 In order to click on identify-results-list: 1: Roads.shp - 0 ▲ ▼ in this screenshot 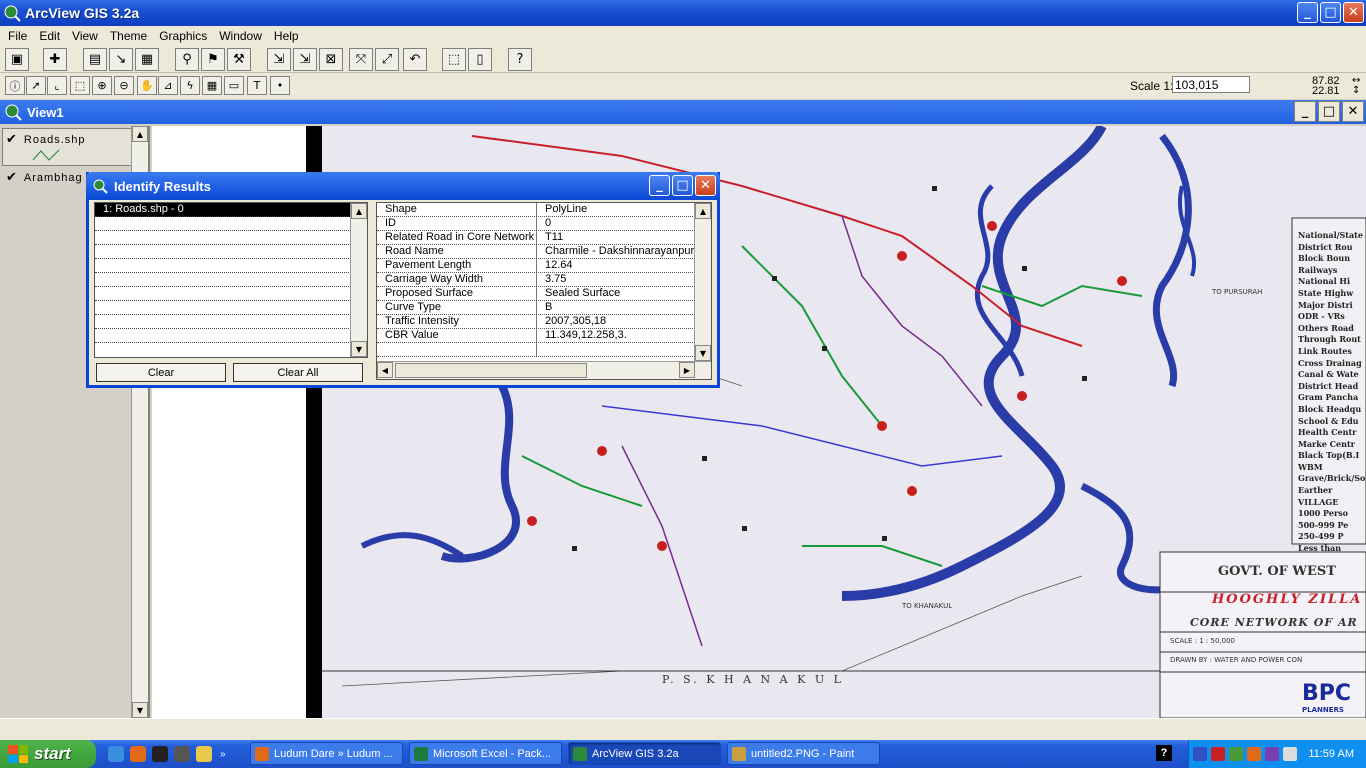, I will do `click(231, 280)`.